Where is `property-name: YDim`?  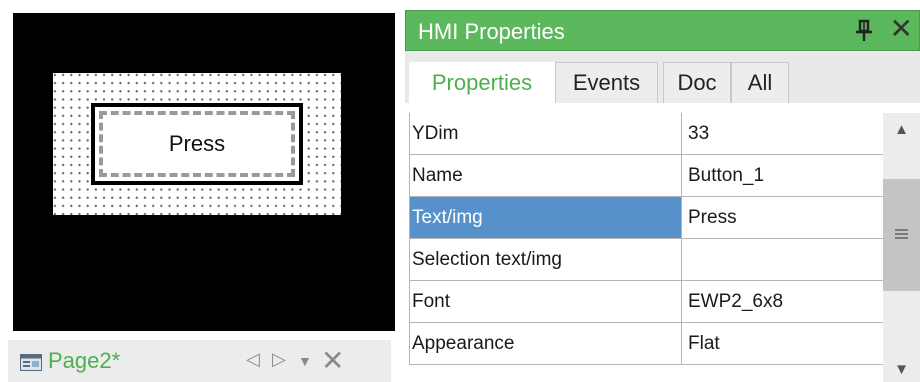 property-name: YDim is located at coordinates (546, 133).